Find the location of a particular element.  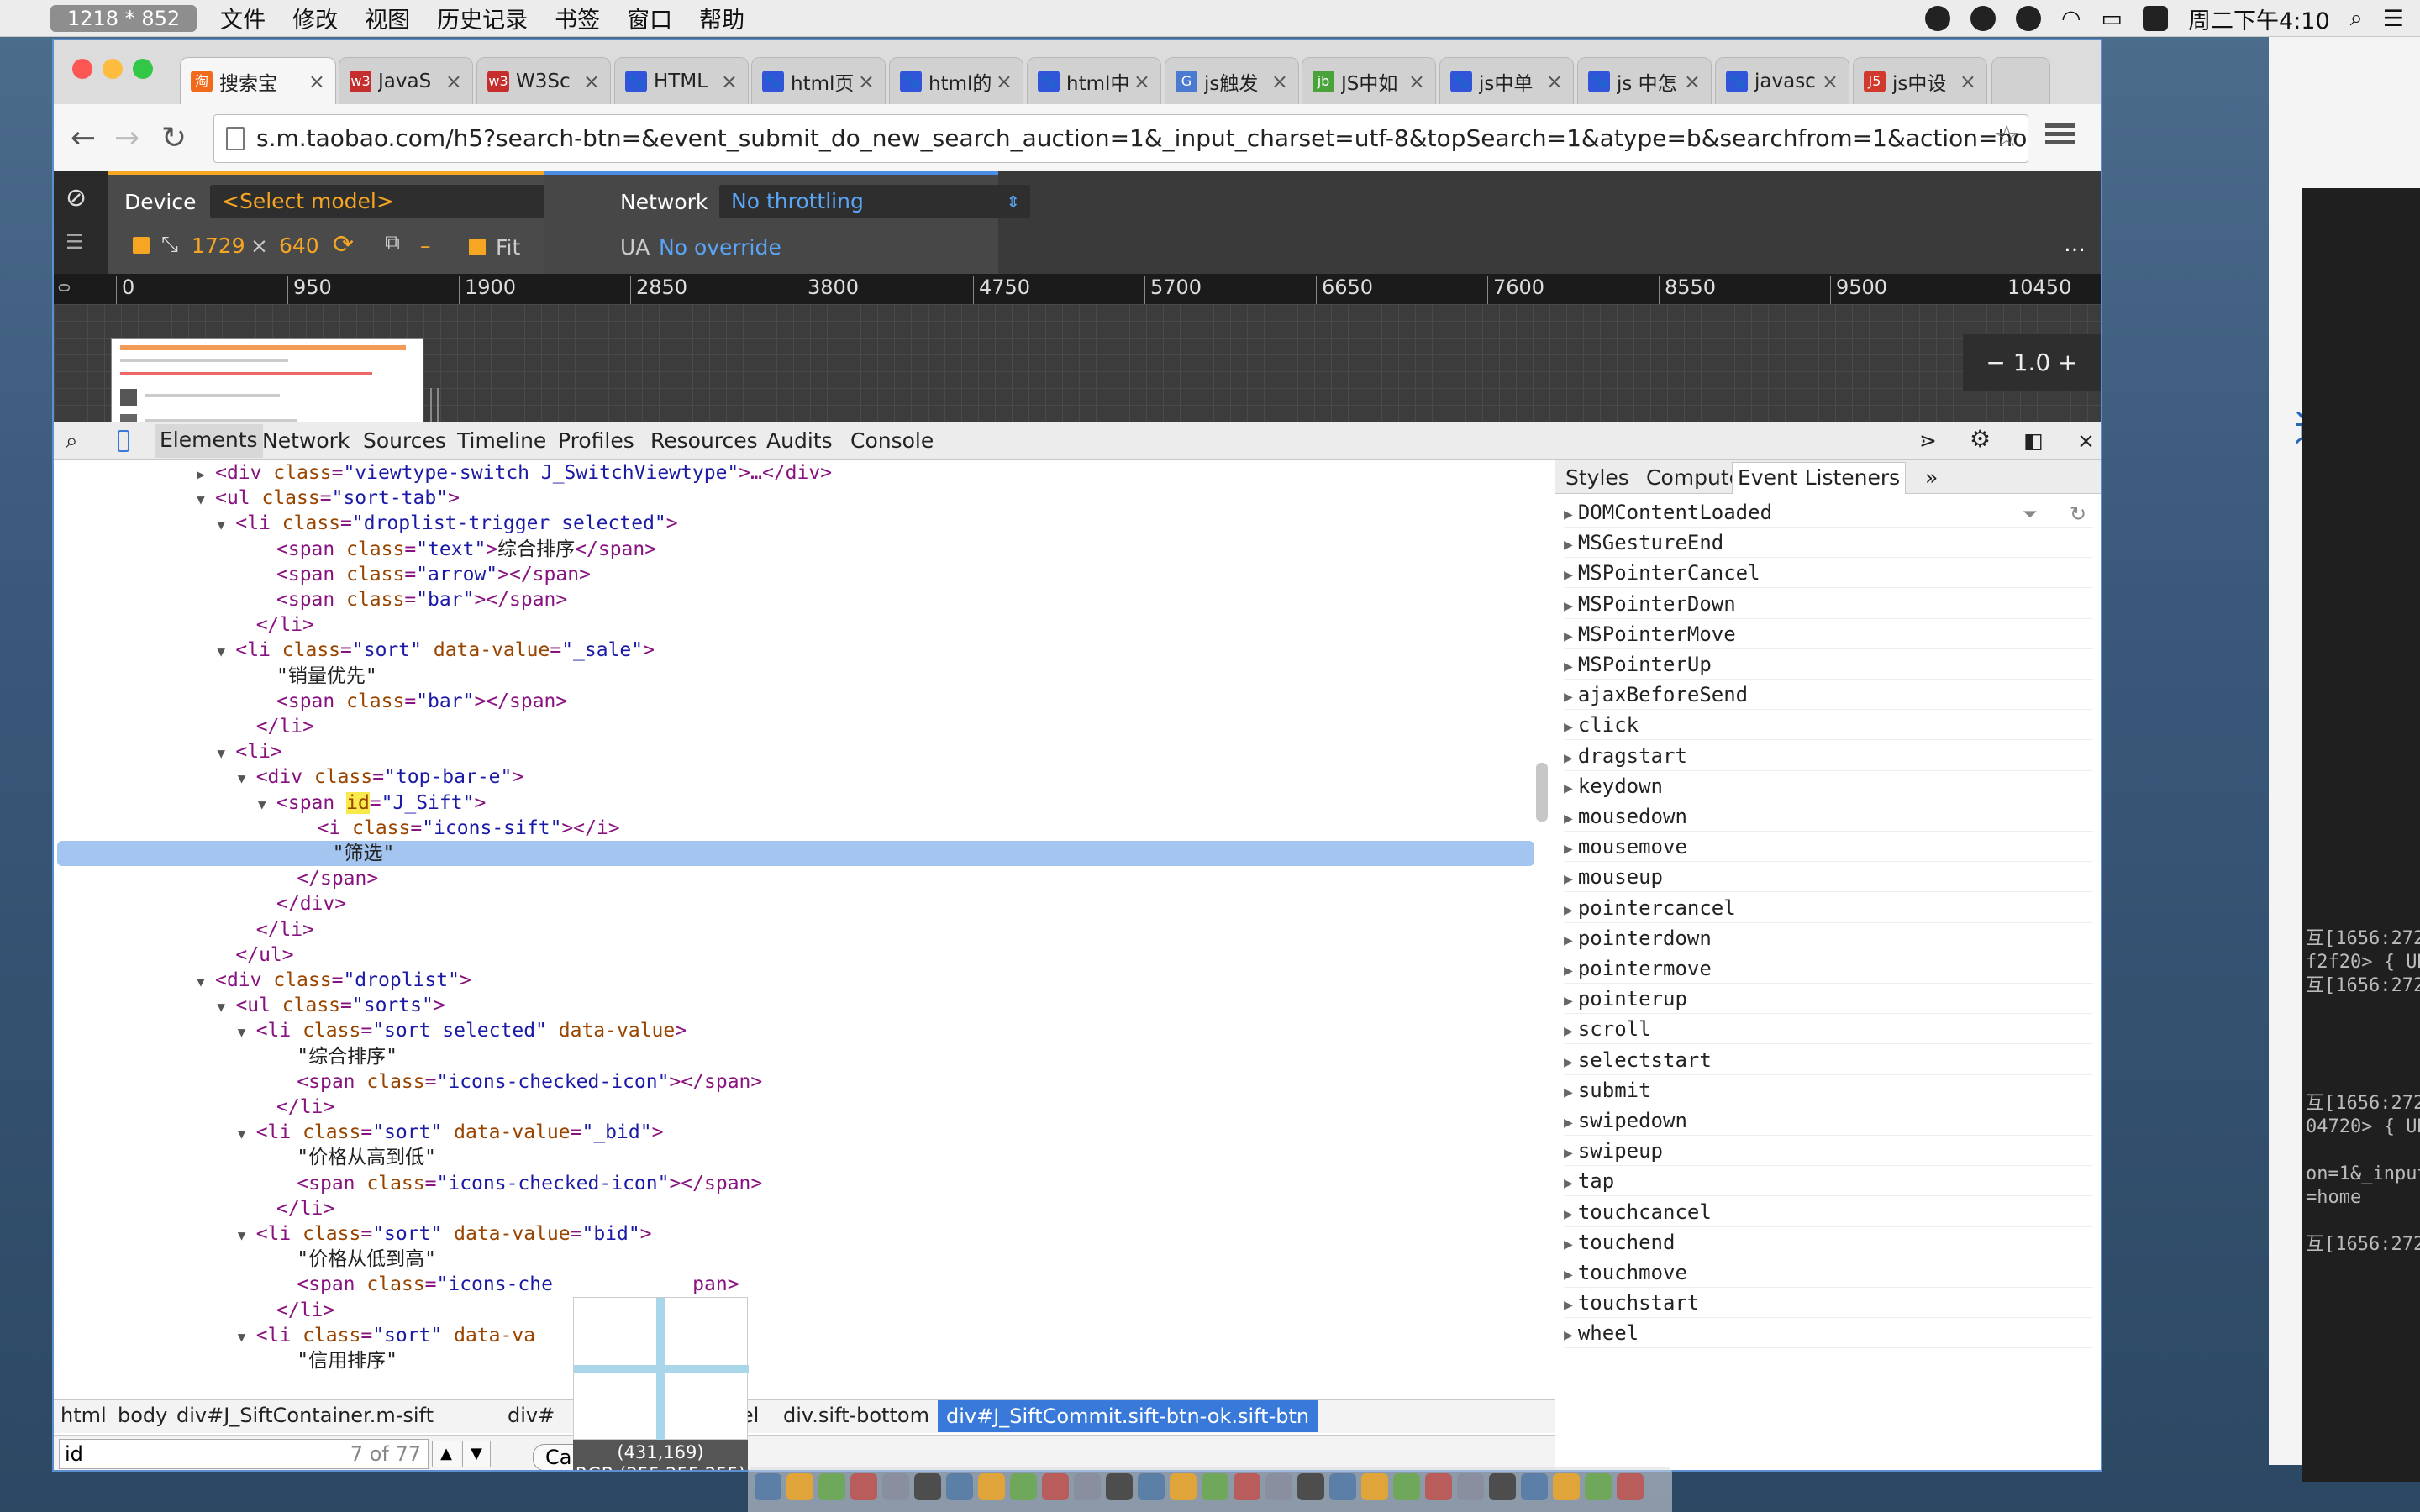

event-listener-item: ▶ wheel is located at coordinates (1828, 1333).